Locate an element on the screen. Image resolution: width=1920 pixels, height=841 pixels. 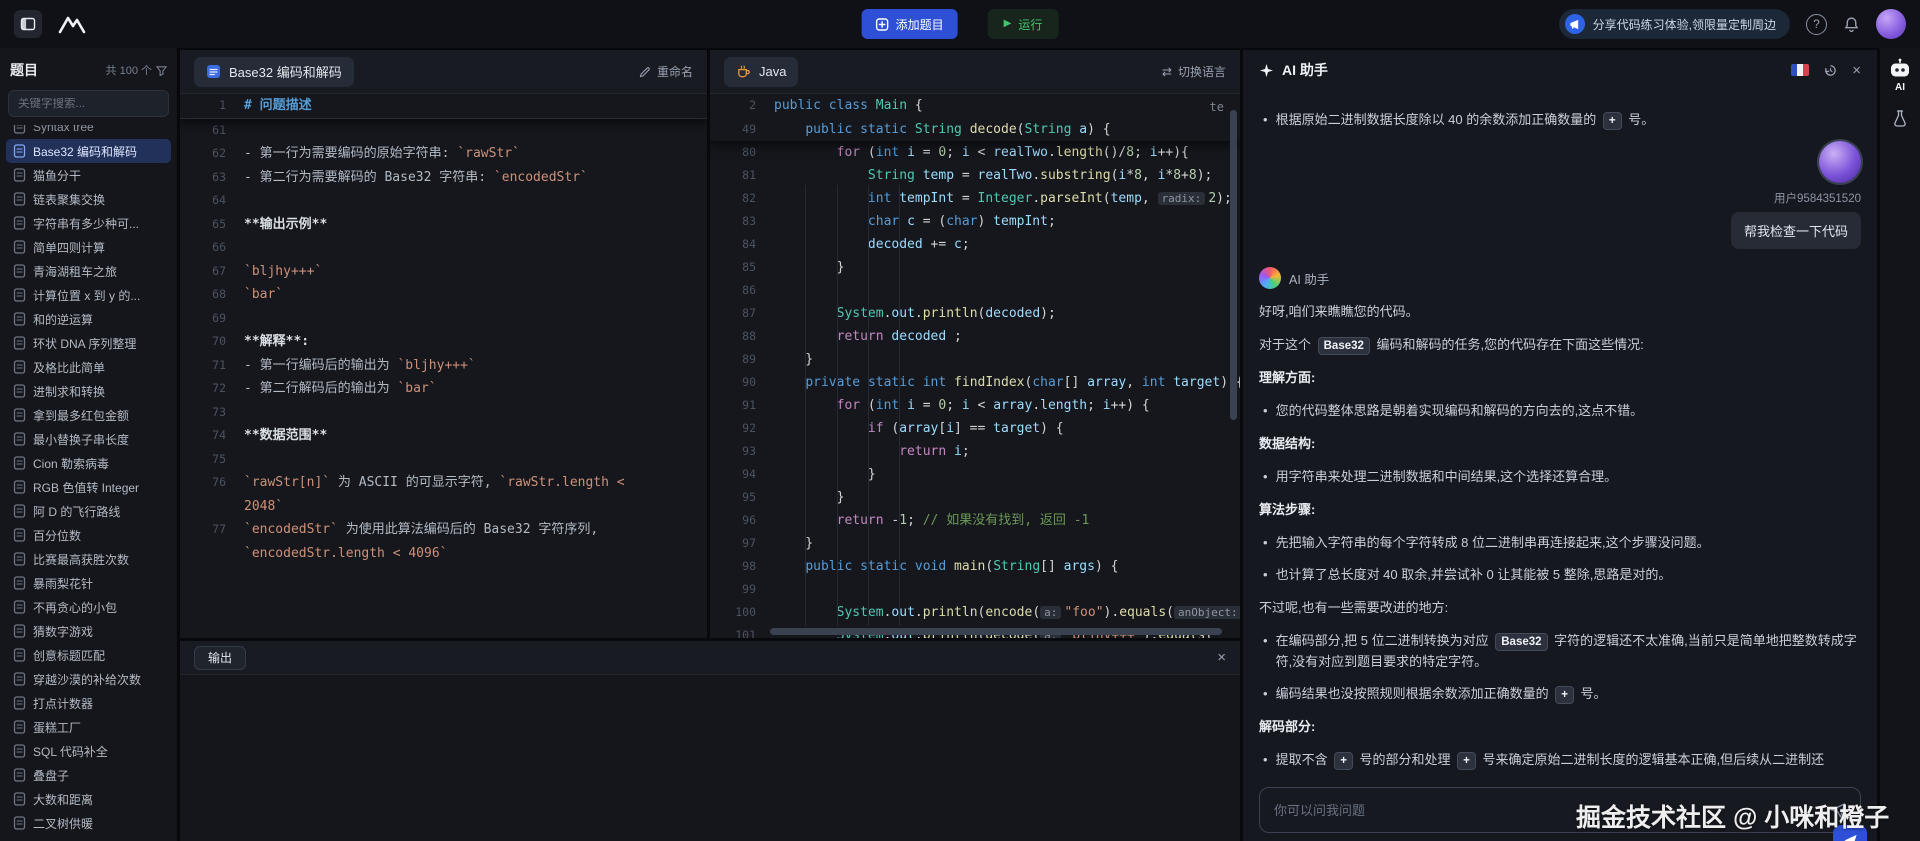
editor-line: 96 return -1; // 如果没有找到, 返回 -1 is located at coordinates (916, 520).